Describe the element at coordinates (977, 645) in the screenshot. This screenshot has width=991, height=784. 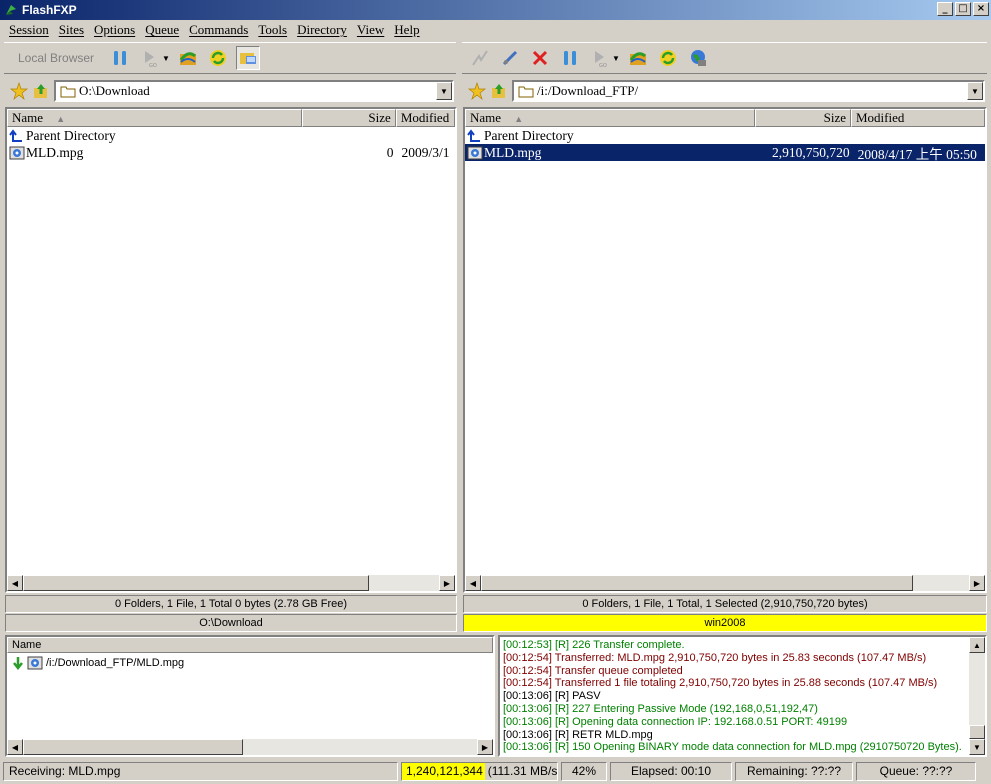
I see `scroll-up-button: ▲` at that location.